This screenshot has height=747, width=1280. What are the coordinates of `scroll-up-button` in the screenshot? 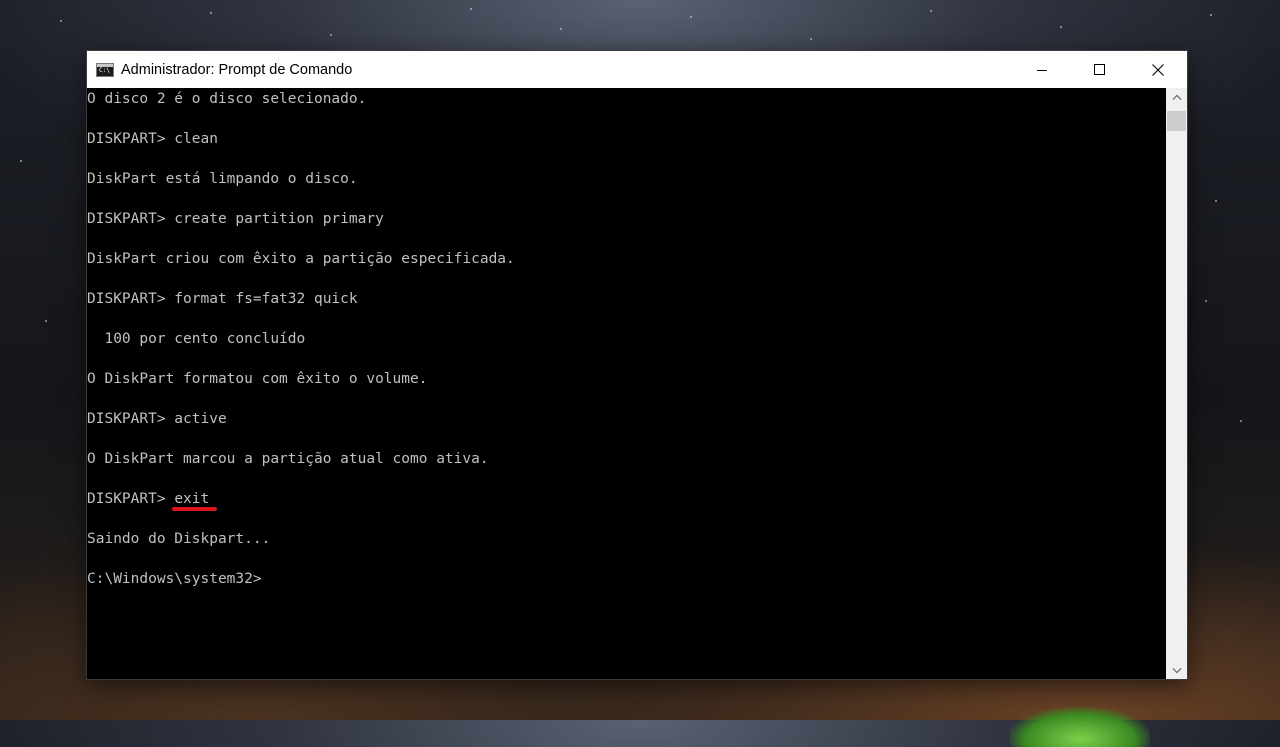 It's located at (1176, 96).